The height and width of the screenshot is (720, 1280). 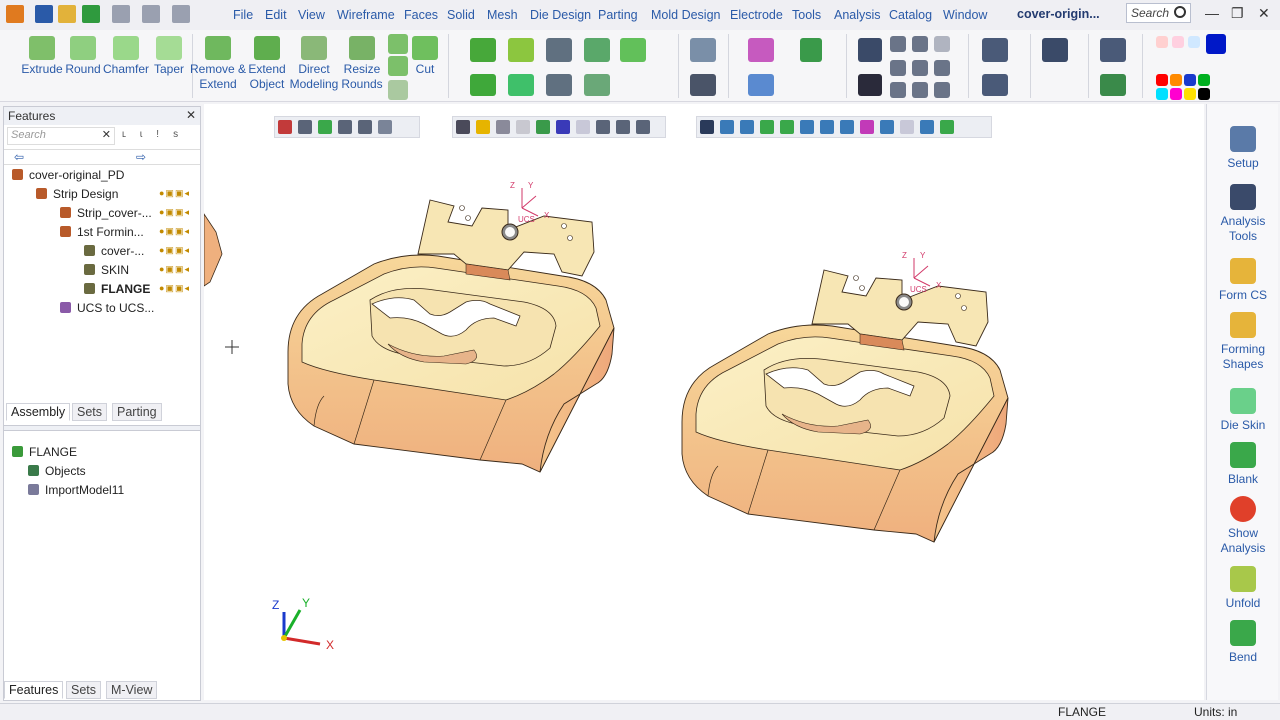 I want to click on unfold-button: Unfold, so click(x=1243, y=588).